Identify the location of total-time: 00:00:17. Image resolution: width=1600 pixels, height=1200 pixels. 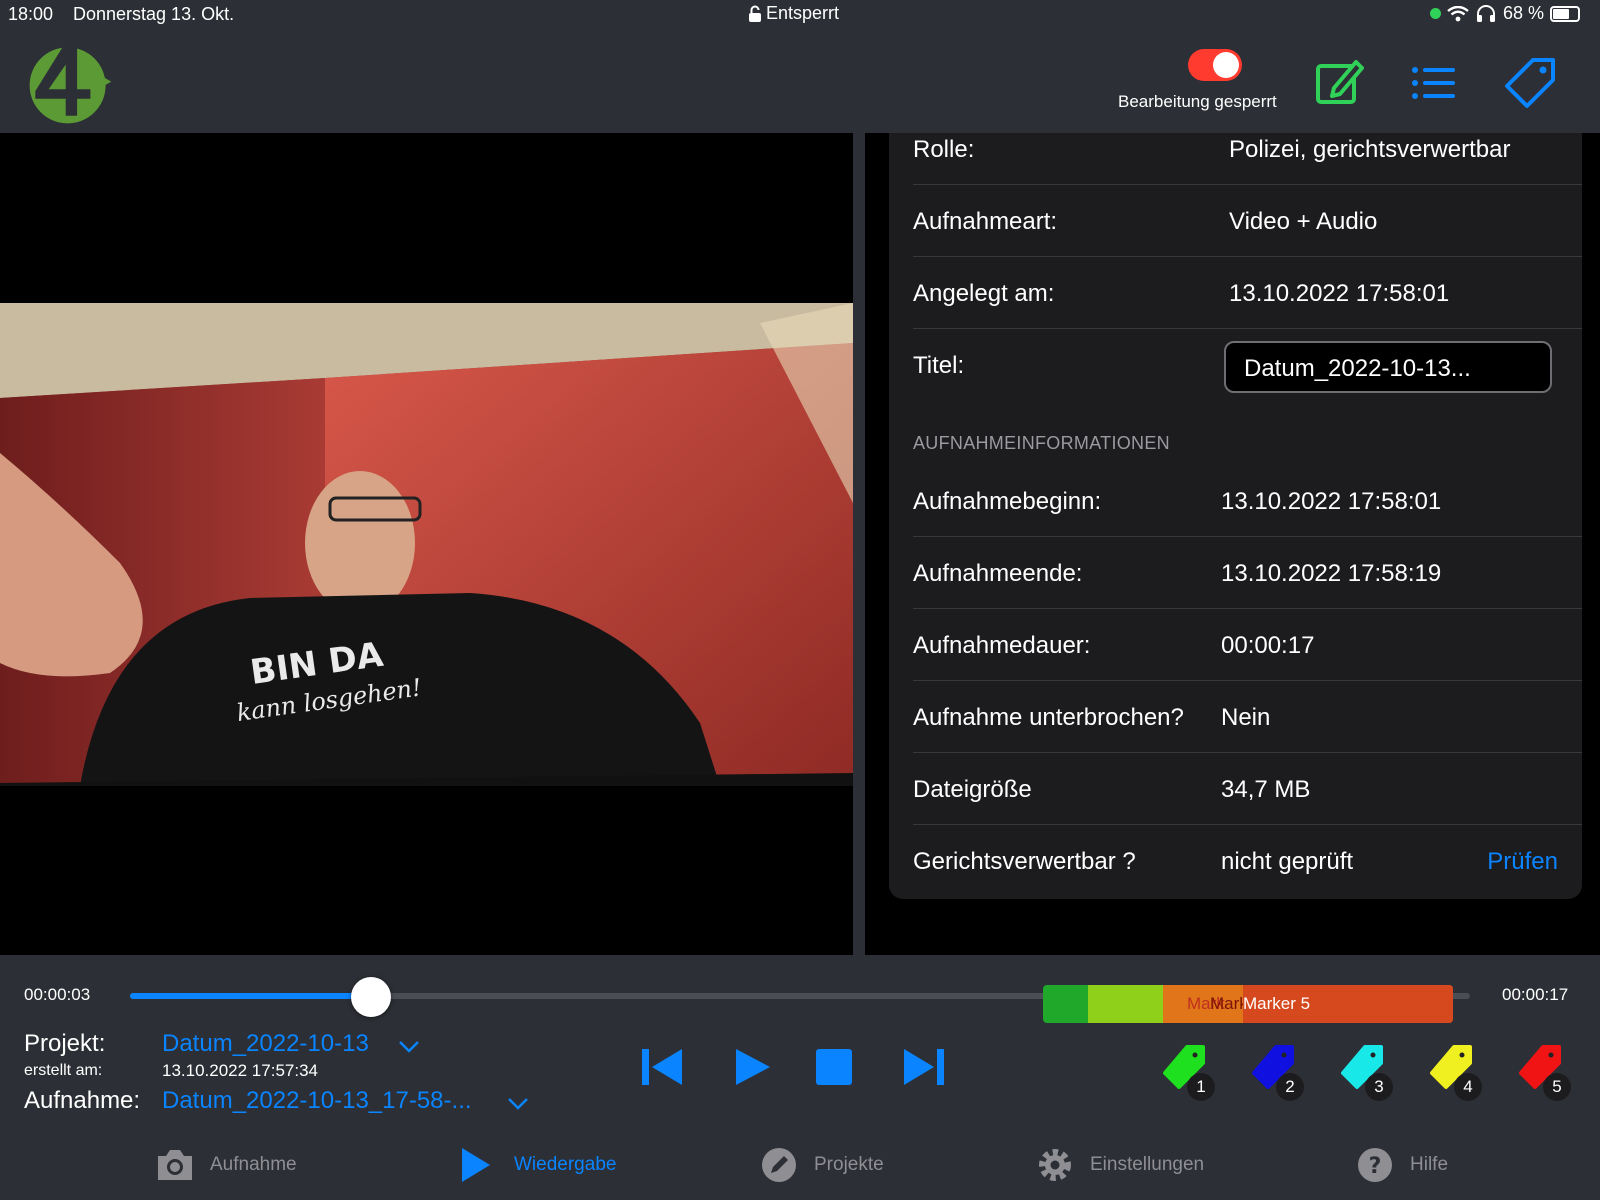
(1535, 994).